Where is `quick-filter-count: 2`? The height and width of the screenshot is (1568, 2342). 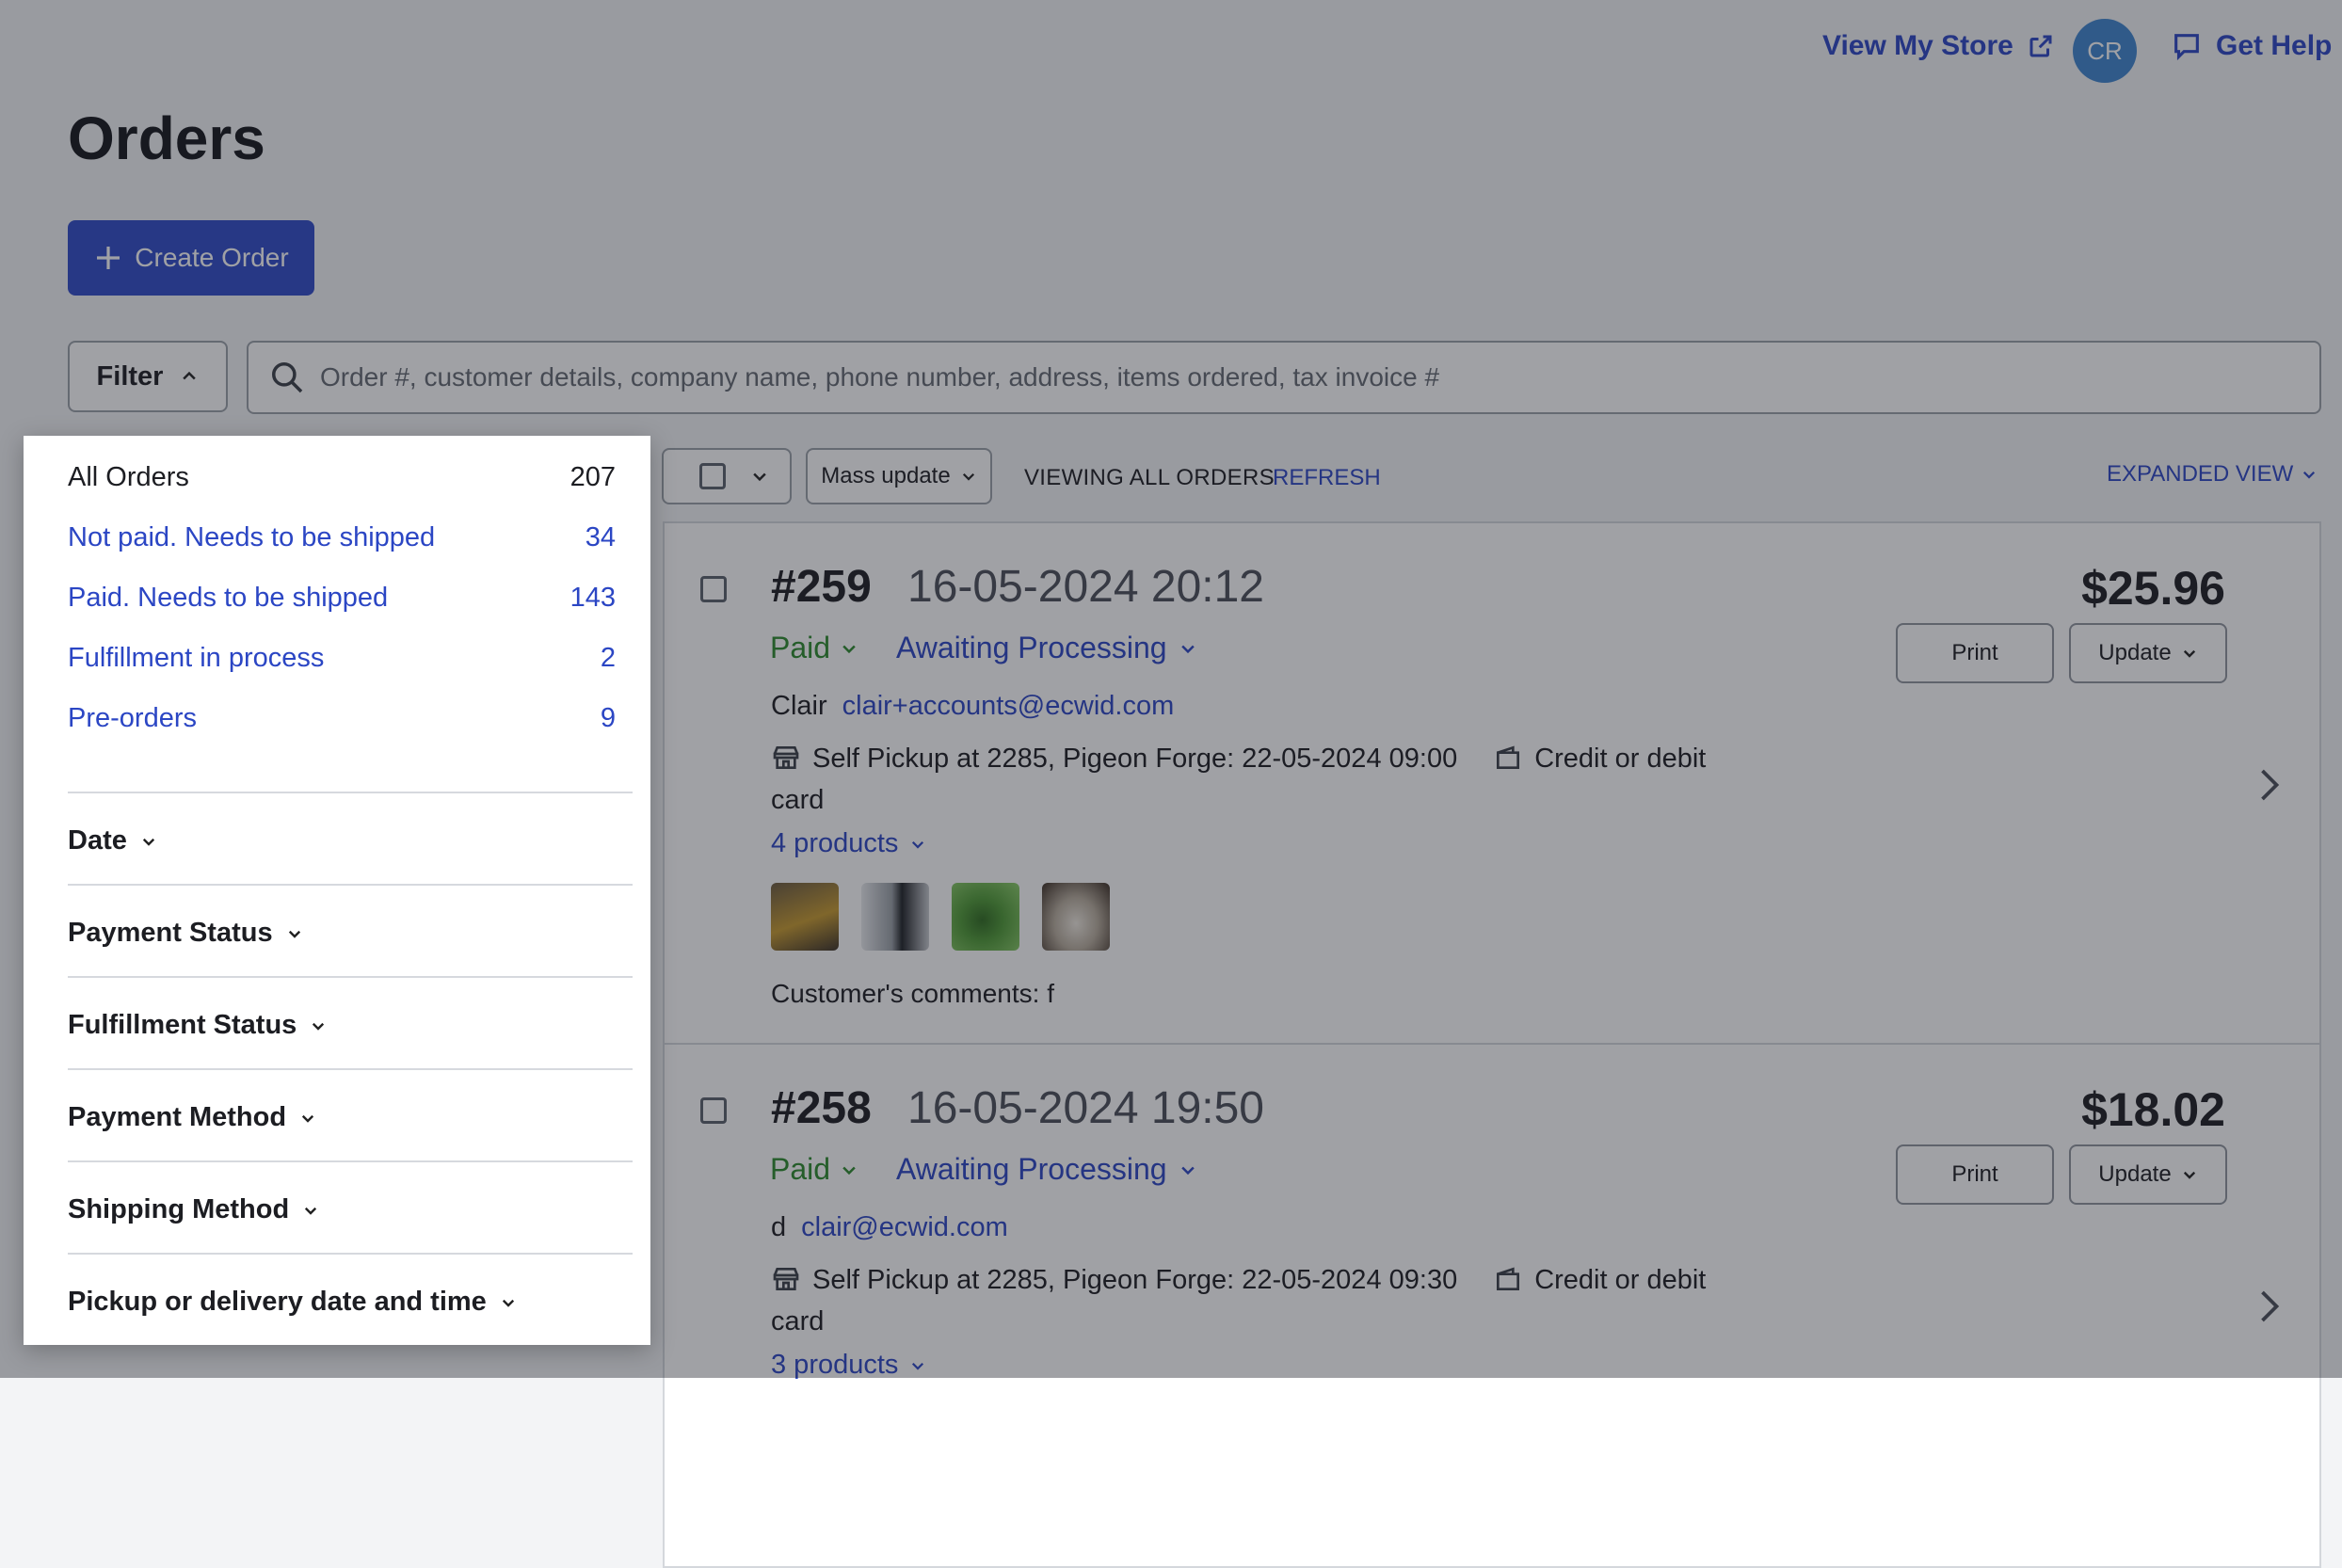
quick-filter-count: 2 is located at coordinates (608, 658).